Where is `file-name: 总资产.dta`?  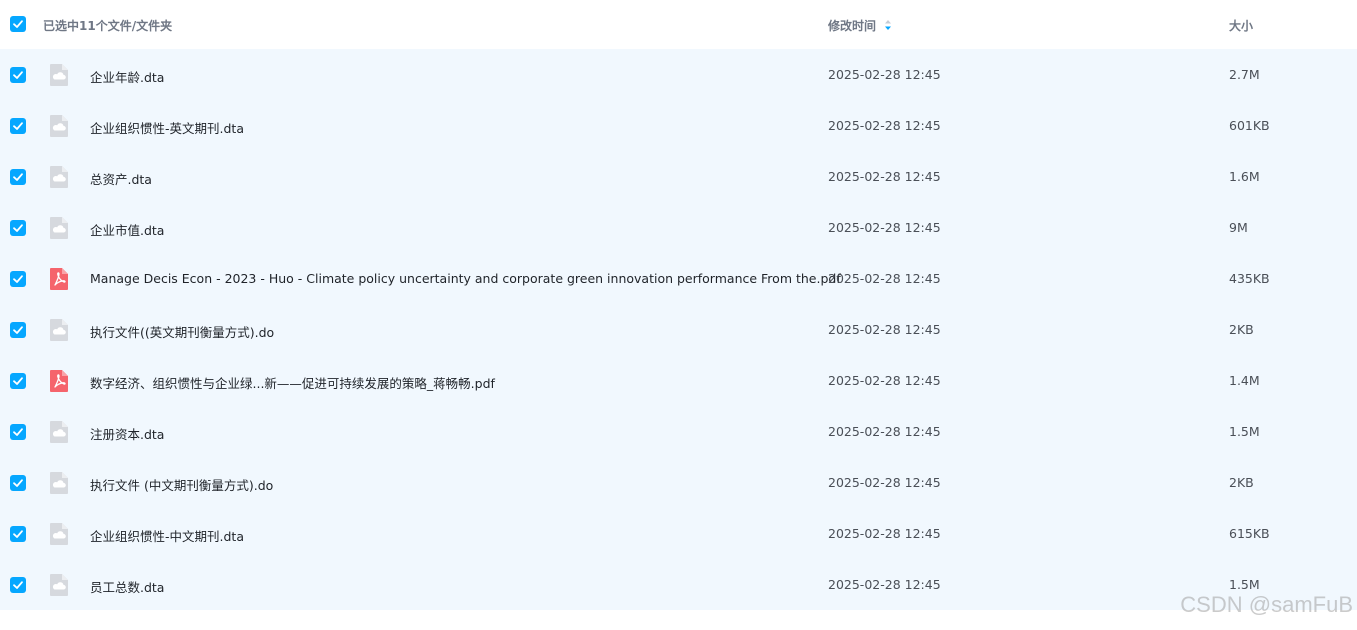
file-name: 总资产.dta is located at coordinates (121, 178).